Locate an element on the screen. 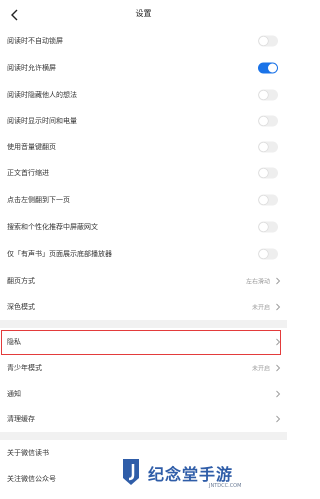 The width and height of the screenshot is (320, 499). setting-row-hide-thoughts: 阅读时隐藏他人的想法 is located at coordinates (143, 95).